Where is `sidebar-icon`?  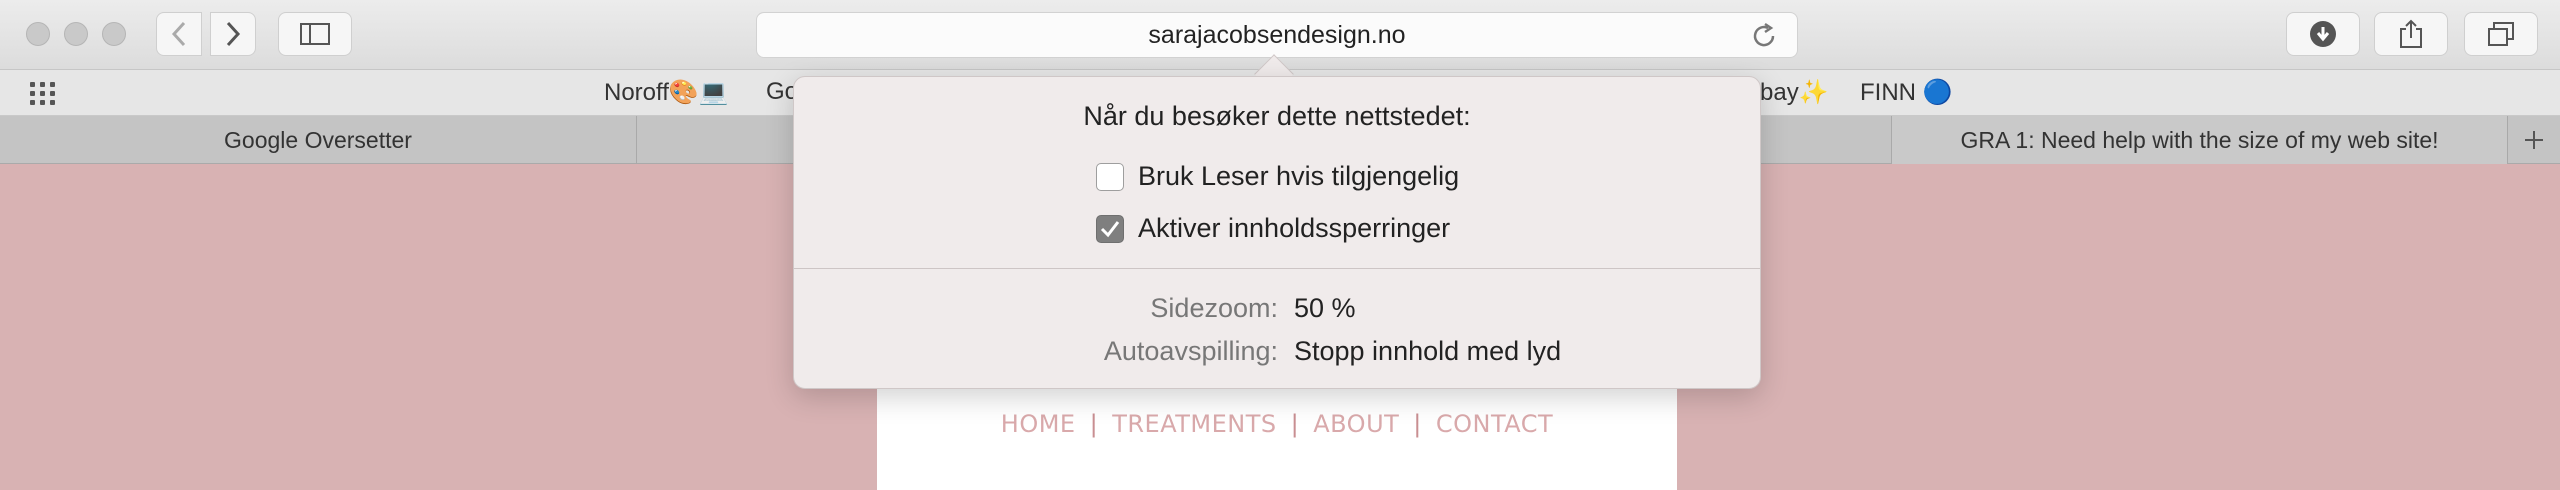
sidebar-icon is located at coordinates (315, 34).